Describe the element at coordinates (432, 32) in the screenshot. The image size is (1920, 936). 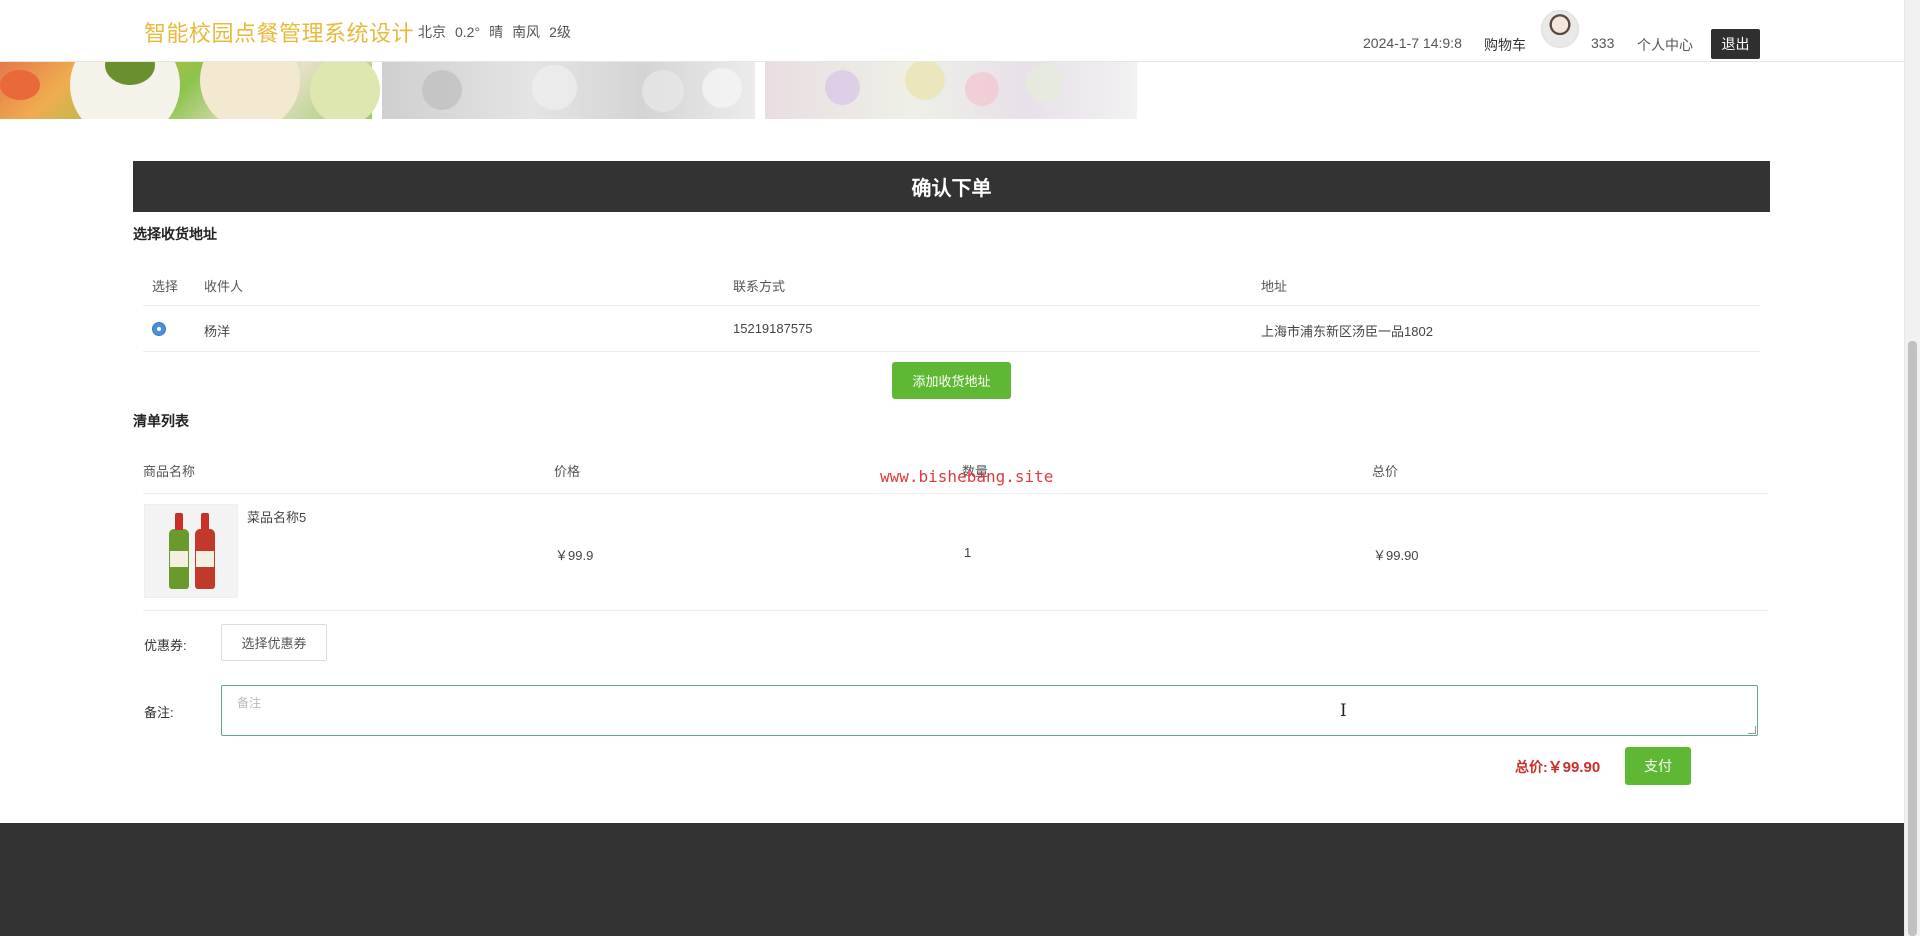
I see `weather-city: 北京` at that location.